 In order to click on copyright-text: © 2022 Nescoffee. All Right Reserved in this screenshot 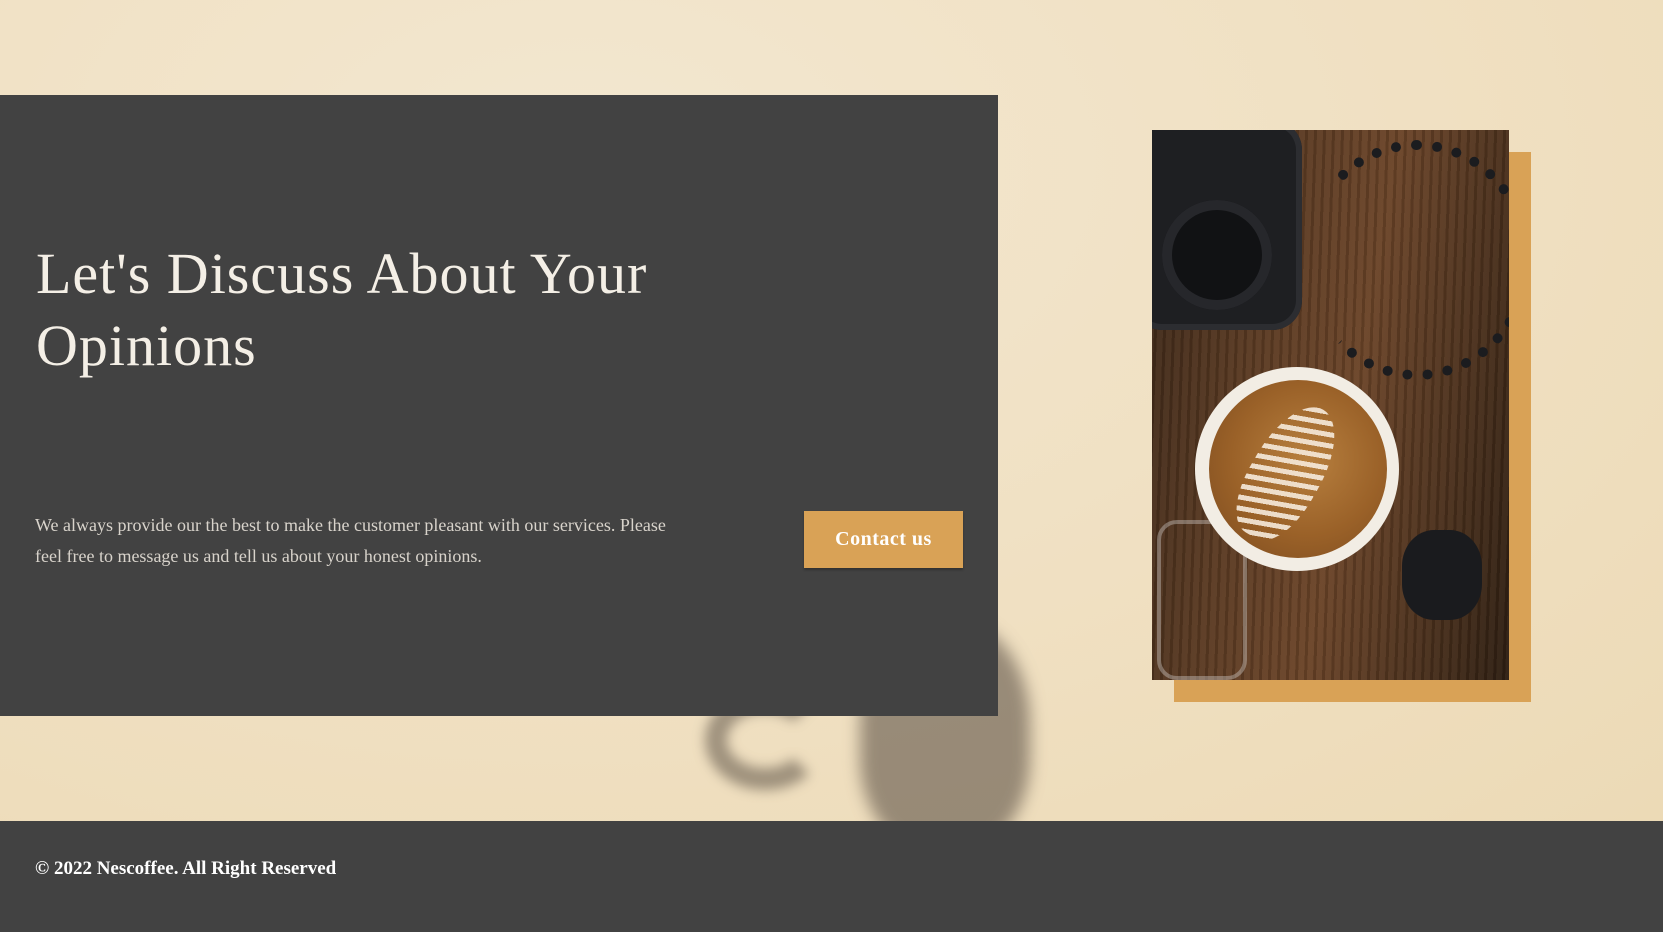, I will do `click(186, 868)`.